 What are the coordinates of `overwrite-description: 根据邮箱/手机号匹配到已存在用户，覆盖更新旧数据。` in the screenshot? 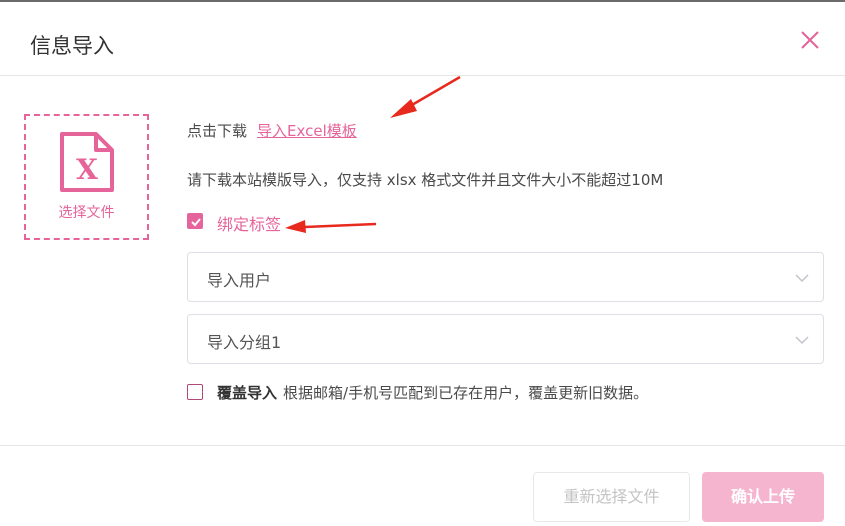 It's located at (466, 393).